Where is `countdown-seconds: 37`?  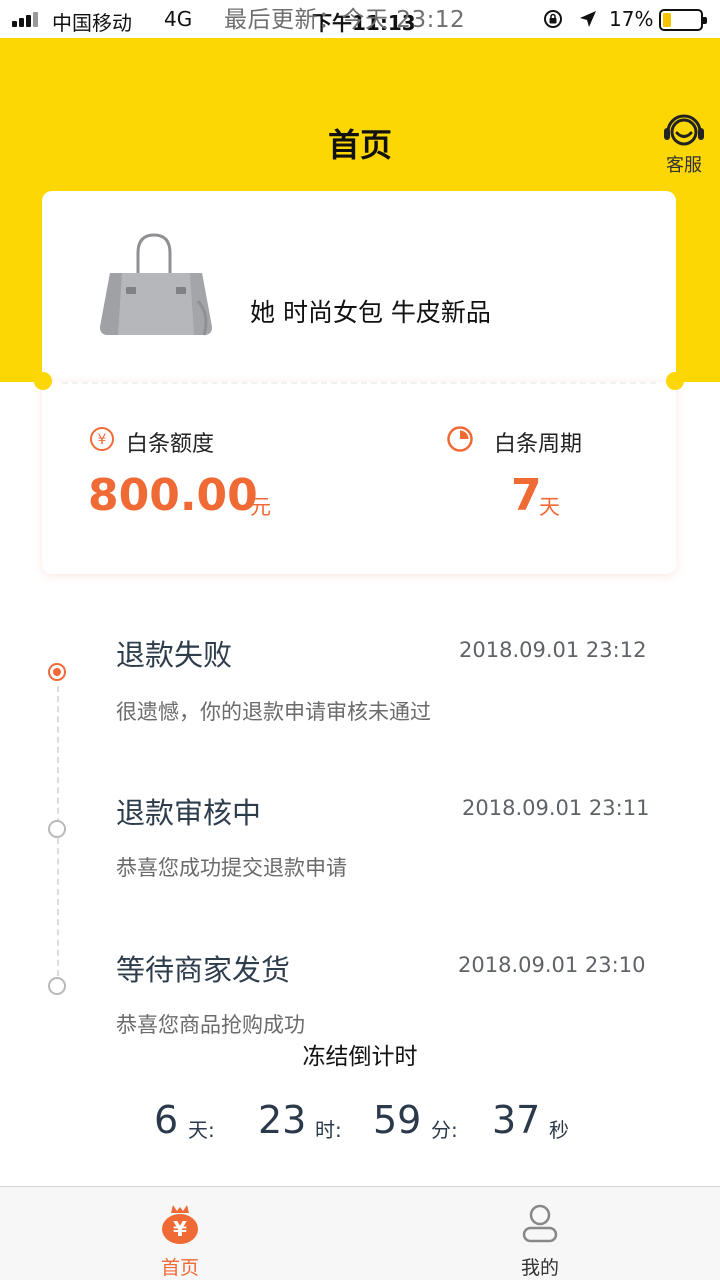 countdown-seconds: 37 is located at coordinates (516, 1120).